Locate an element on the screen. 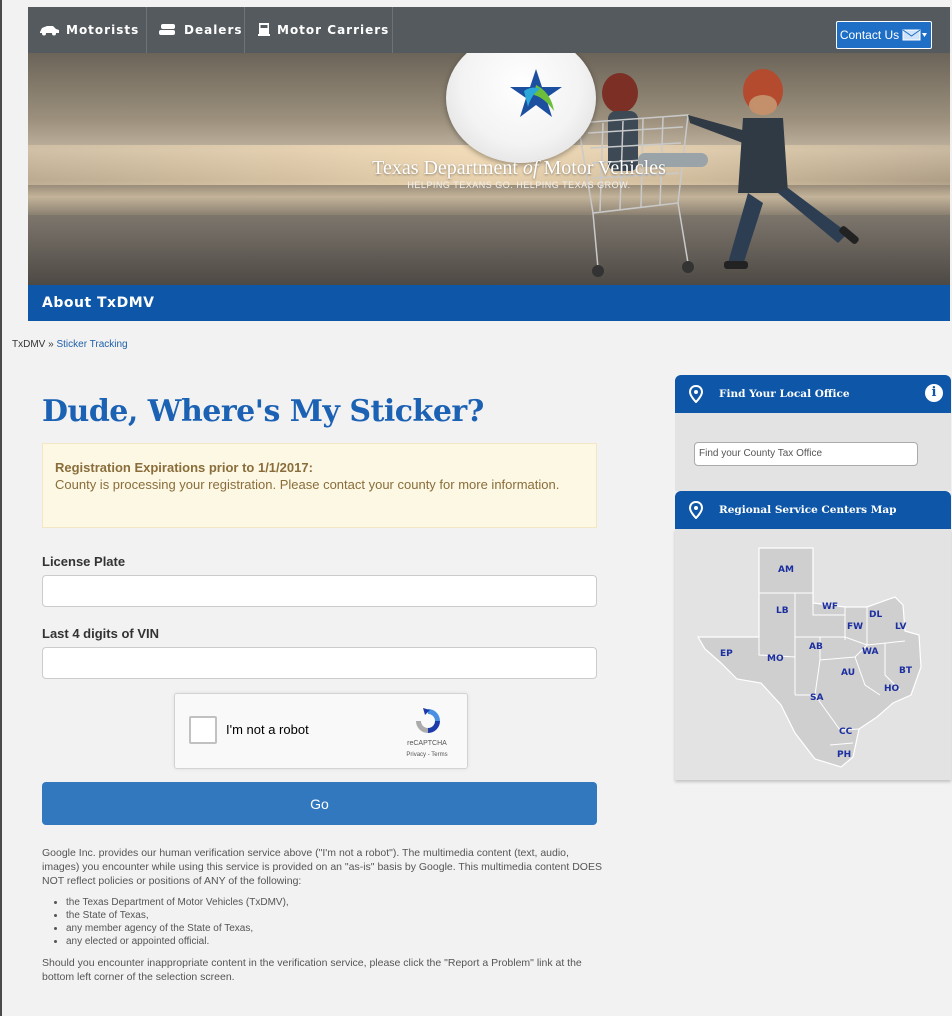  recaptcha-icon is located at coordinates (428, 720).